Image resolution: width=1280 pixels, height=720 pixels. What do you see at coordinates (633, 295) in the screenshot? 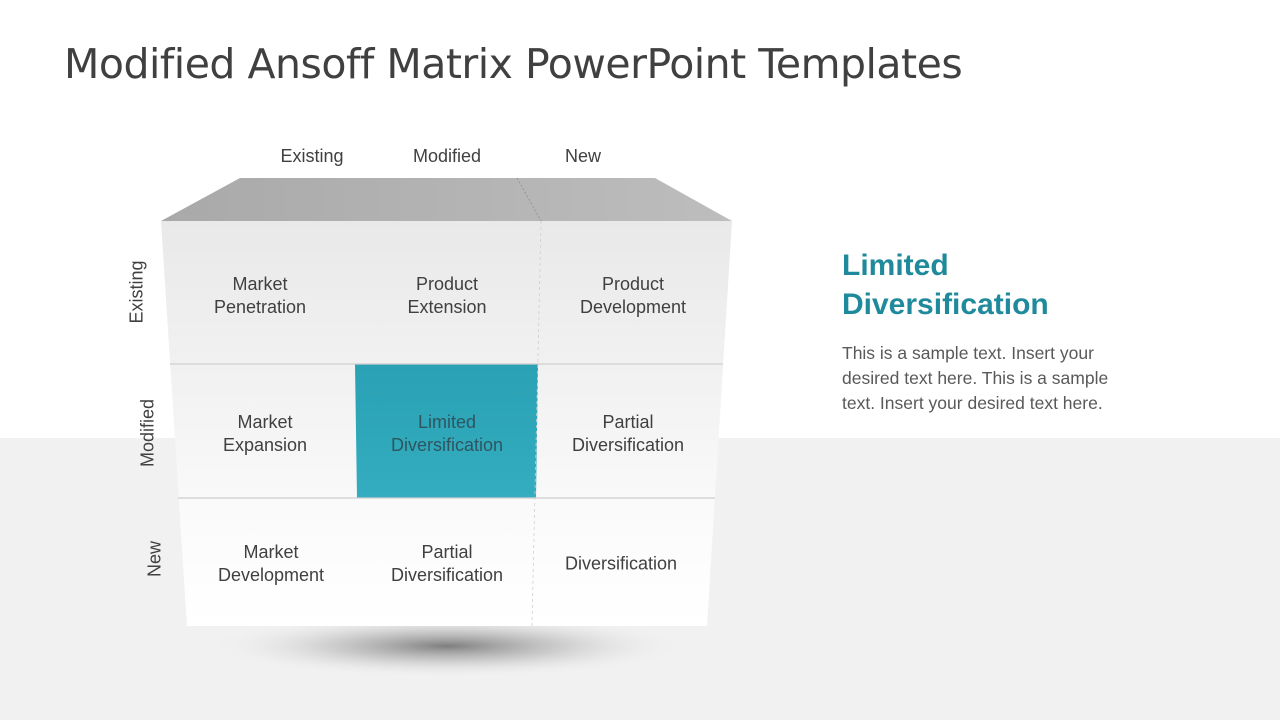
I see `cell-product-development: Product Development` at bounding box center [633, 295].